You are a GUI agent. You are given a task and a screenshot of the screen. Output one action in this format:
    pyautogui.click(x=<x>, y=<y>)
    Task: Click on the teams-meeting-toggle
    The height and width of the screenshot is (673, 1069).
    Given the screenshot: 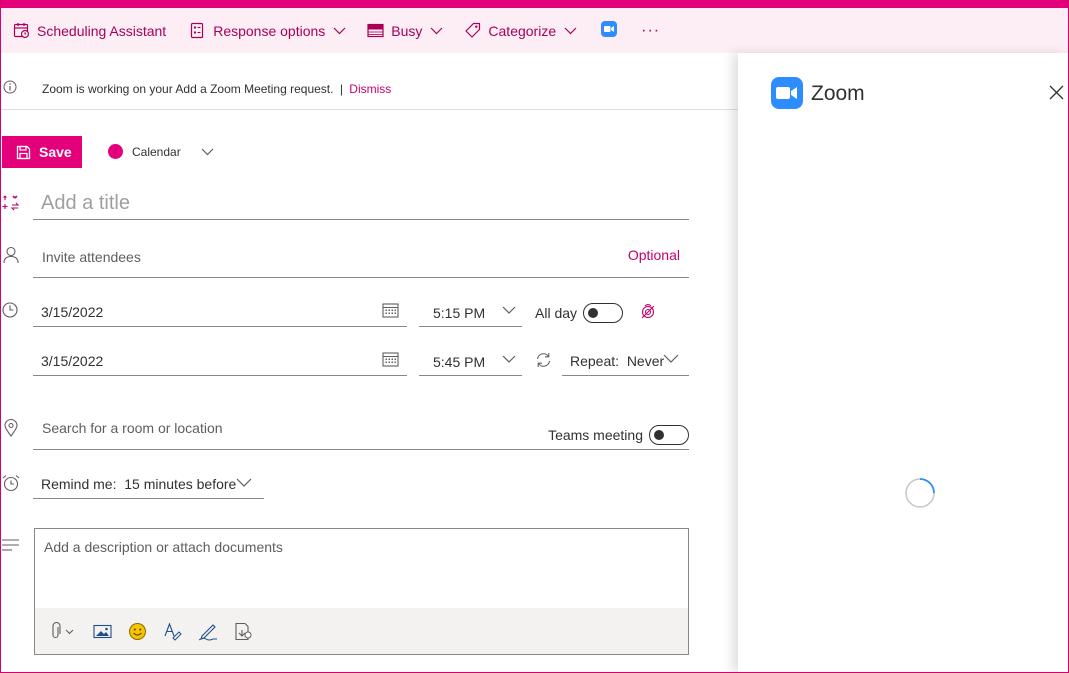 What is the action you would take?
    pyautogui.click(x=669, y=435)
    